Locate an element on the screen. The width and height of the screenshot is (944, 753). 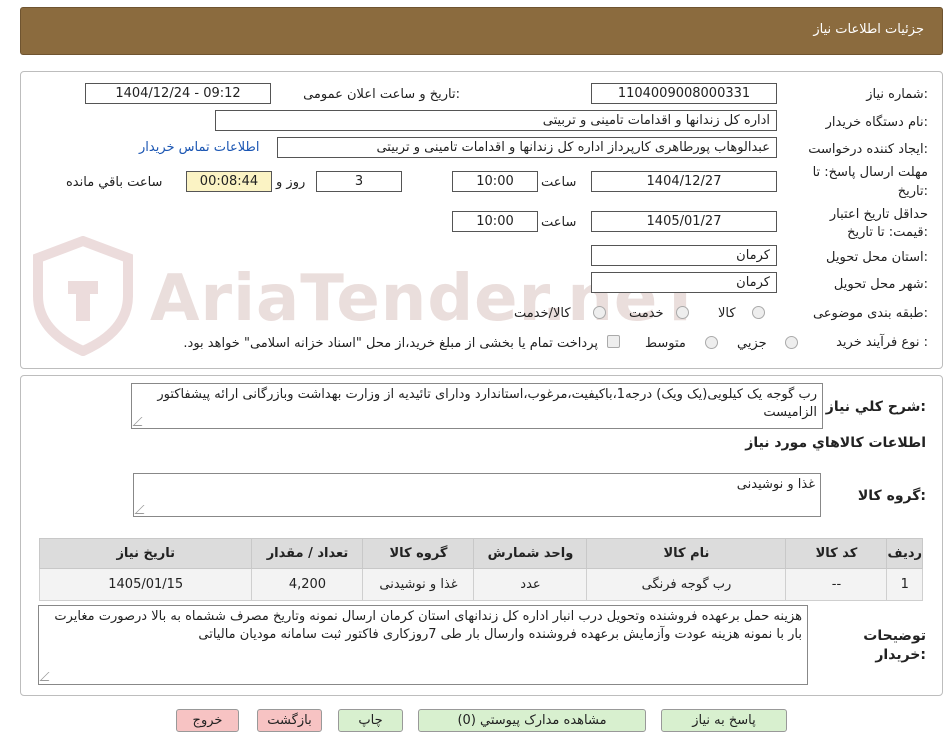
remaining-label: ساعت باقي مانده is located at coordinates (114, 182).